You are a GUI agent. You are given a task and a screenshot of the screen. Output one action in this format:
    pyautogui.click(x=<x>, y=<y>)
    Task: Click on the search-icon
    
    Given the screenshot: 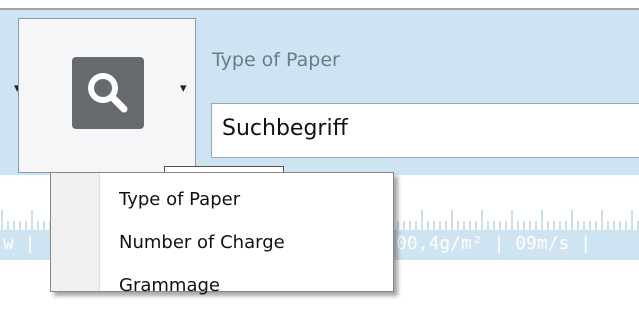 What is the action you would take?
    pyautogui.click(x=108, y=93)
    